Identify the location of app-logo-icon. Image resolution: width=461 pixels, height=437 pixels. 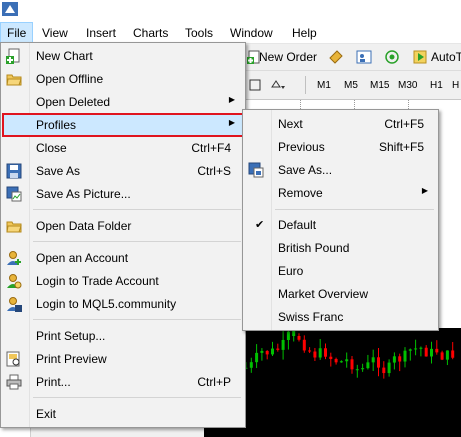
(10, 9).